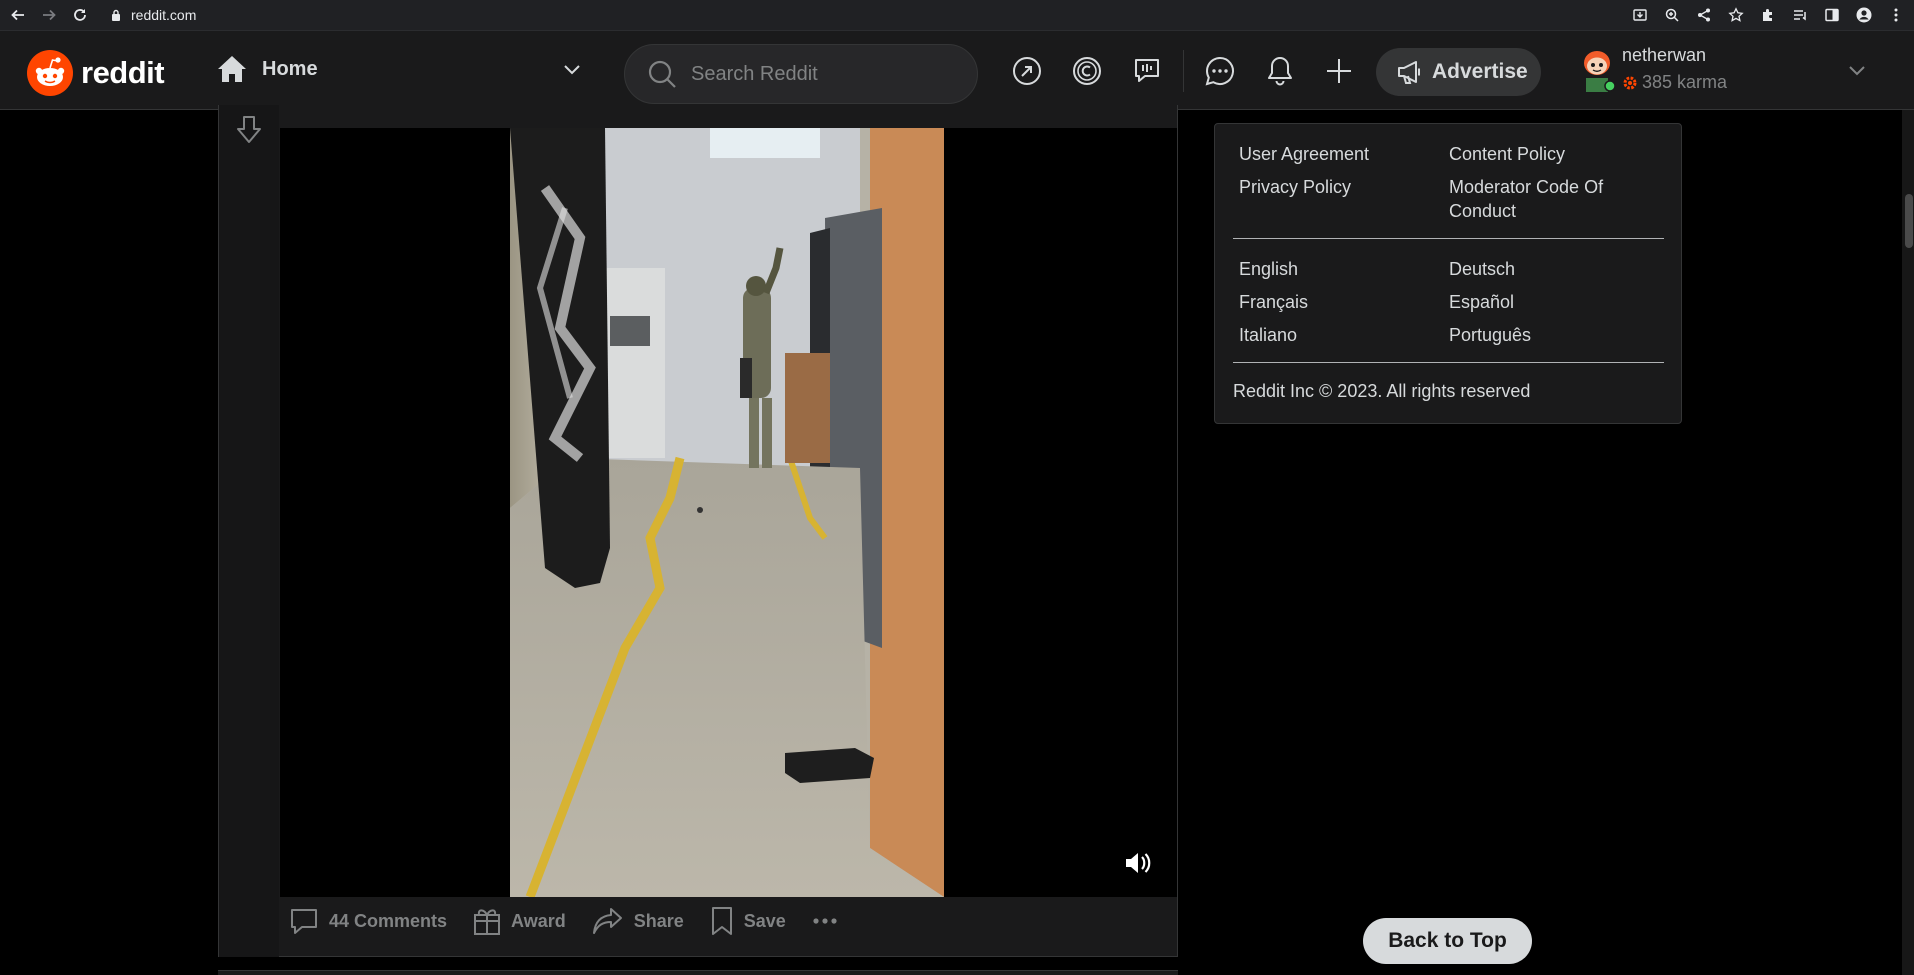 This screenshot has width=1914, height=975. Describe the element at coordinates (821, 74) in the screenshot. I see `search-input` at that location.